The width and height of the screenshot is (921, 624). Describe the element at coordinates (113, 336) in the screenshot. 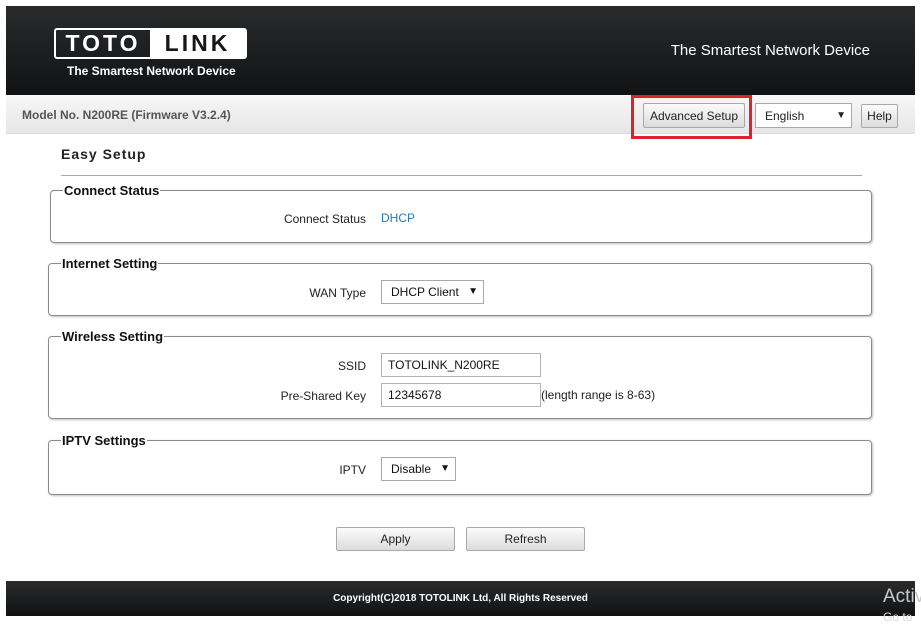

I see `wireless-setting-legend: Wireless Setting` at that location.